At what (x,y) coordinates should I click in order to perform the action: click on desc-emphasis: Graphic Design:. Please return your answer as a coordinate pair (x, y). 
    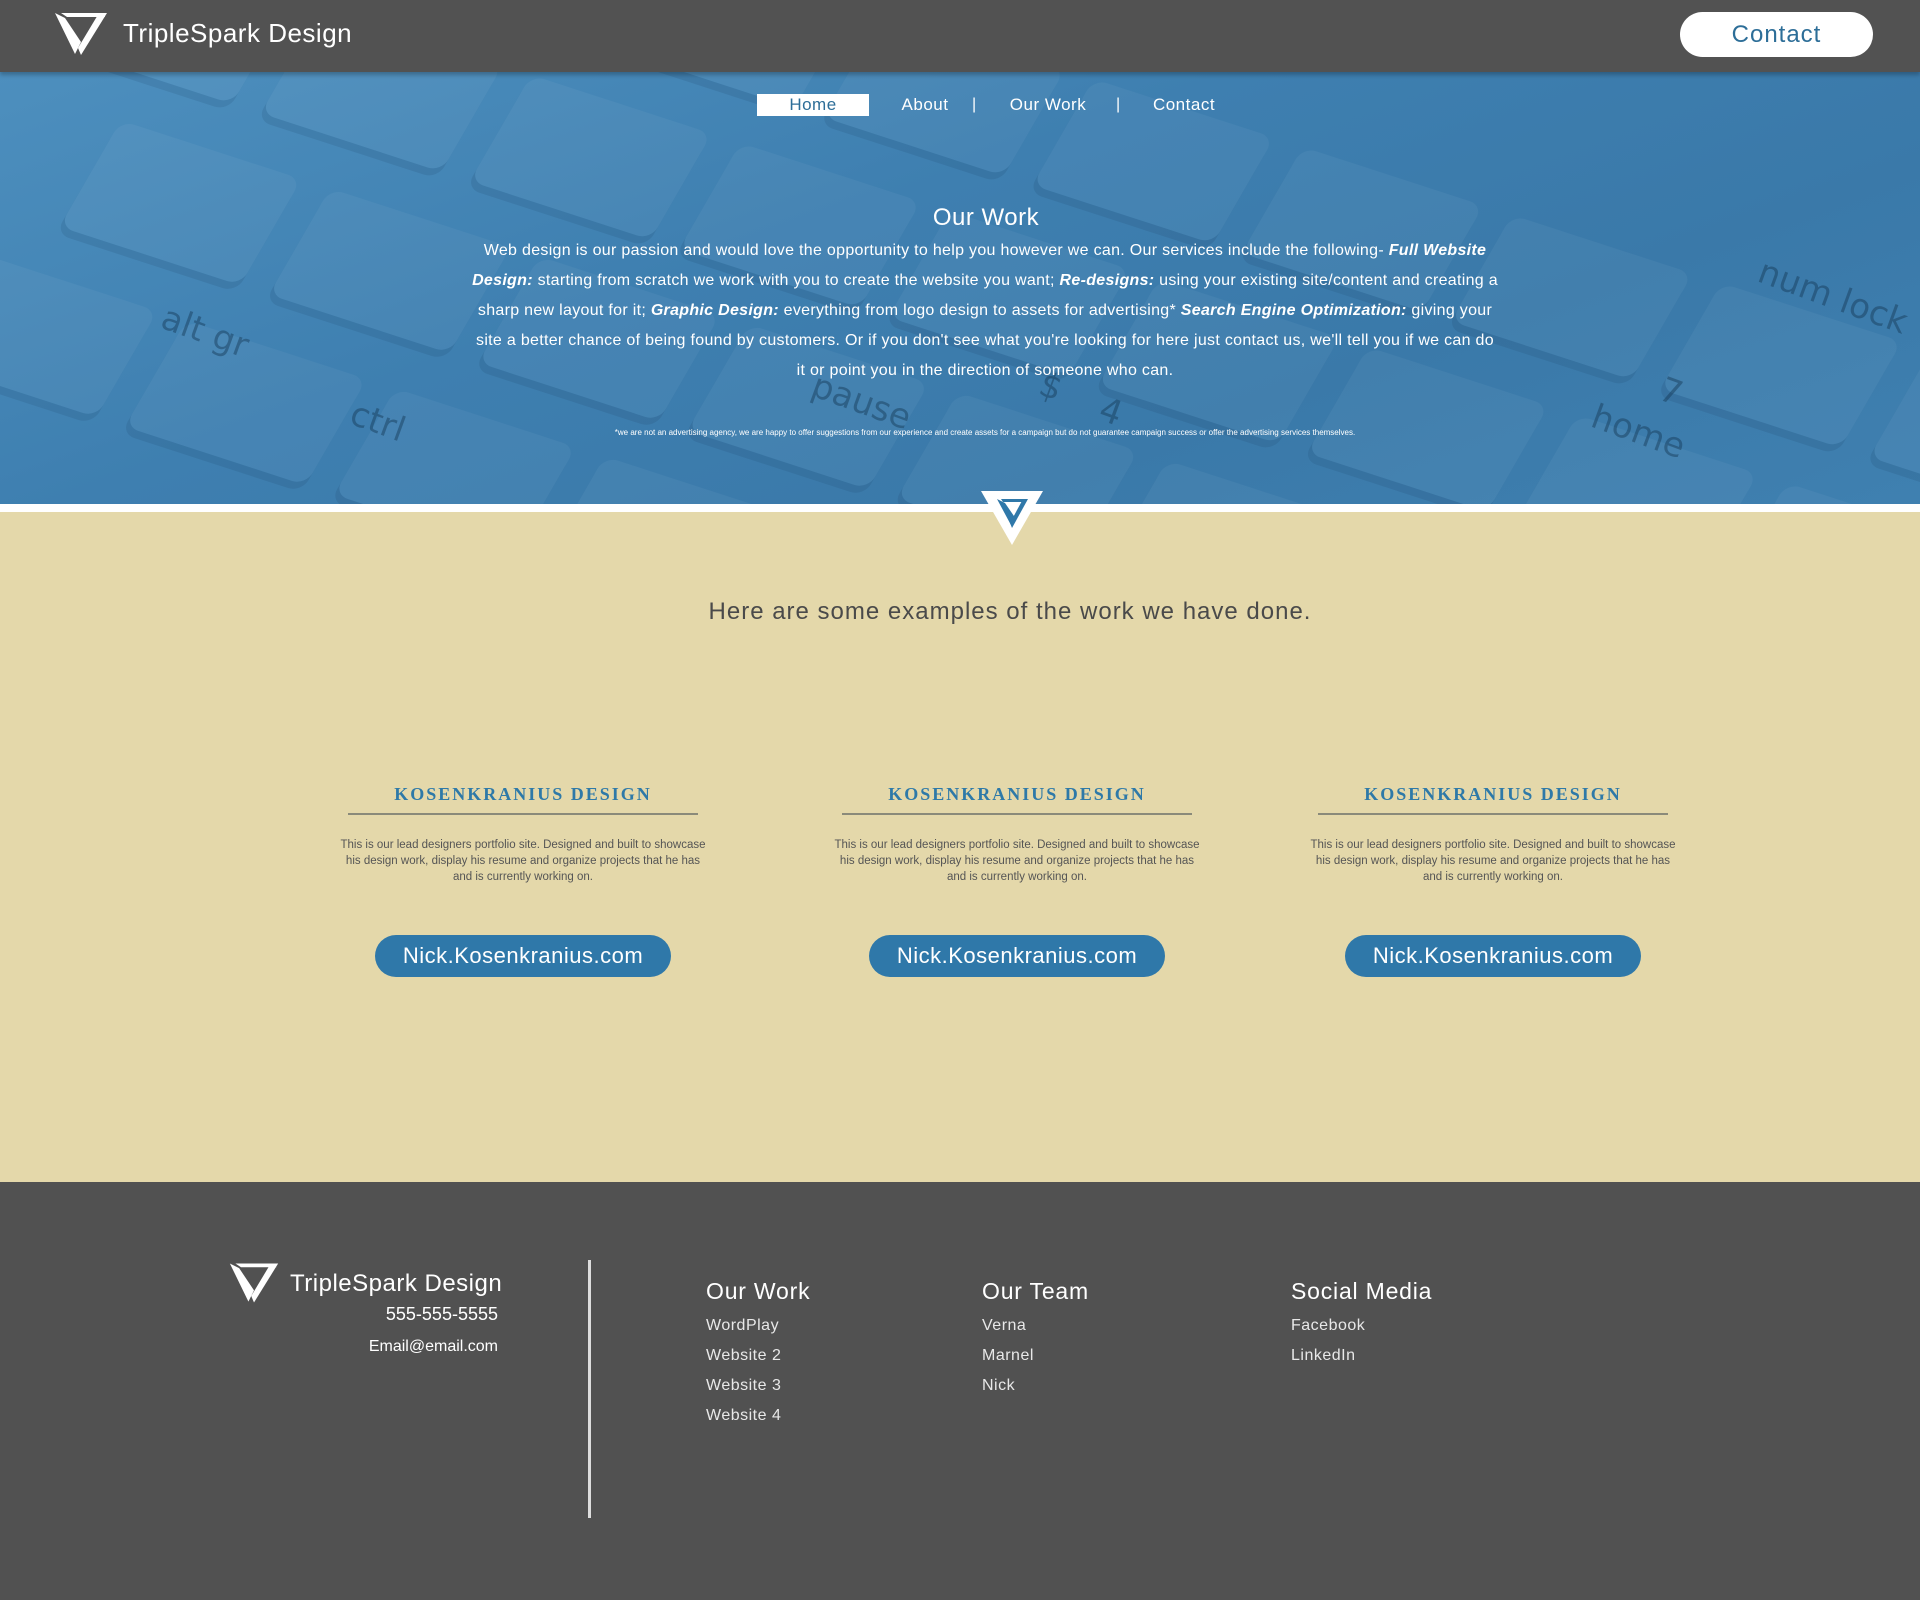
    Looking at the image, I should click on (714, 310).